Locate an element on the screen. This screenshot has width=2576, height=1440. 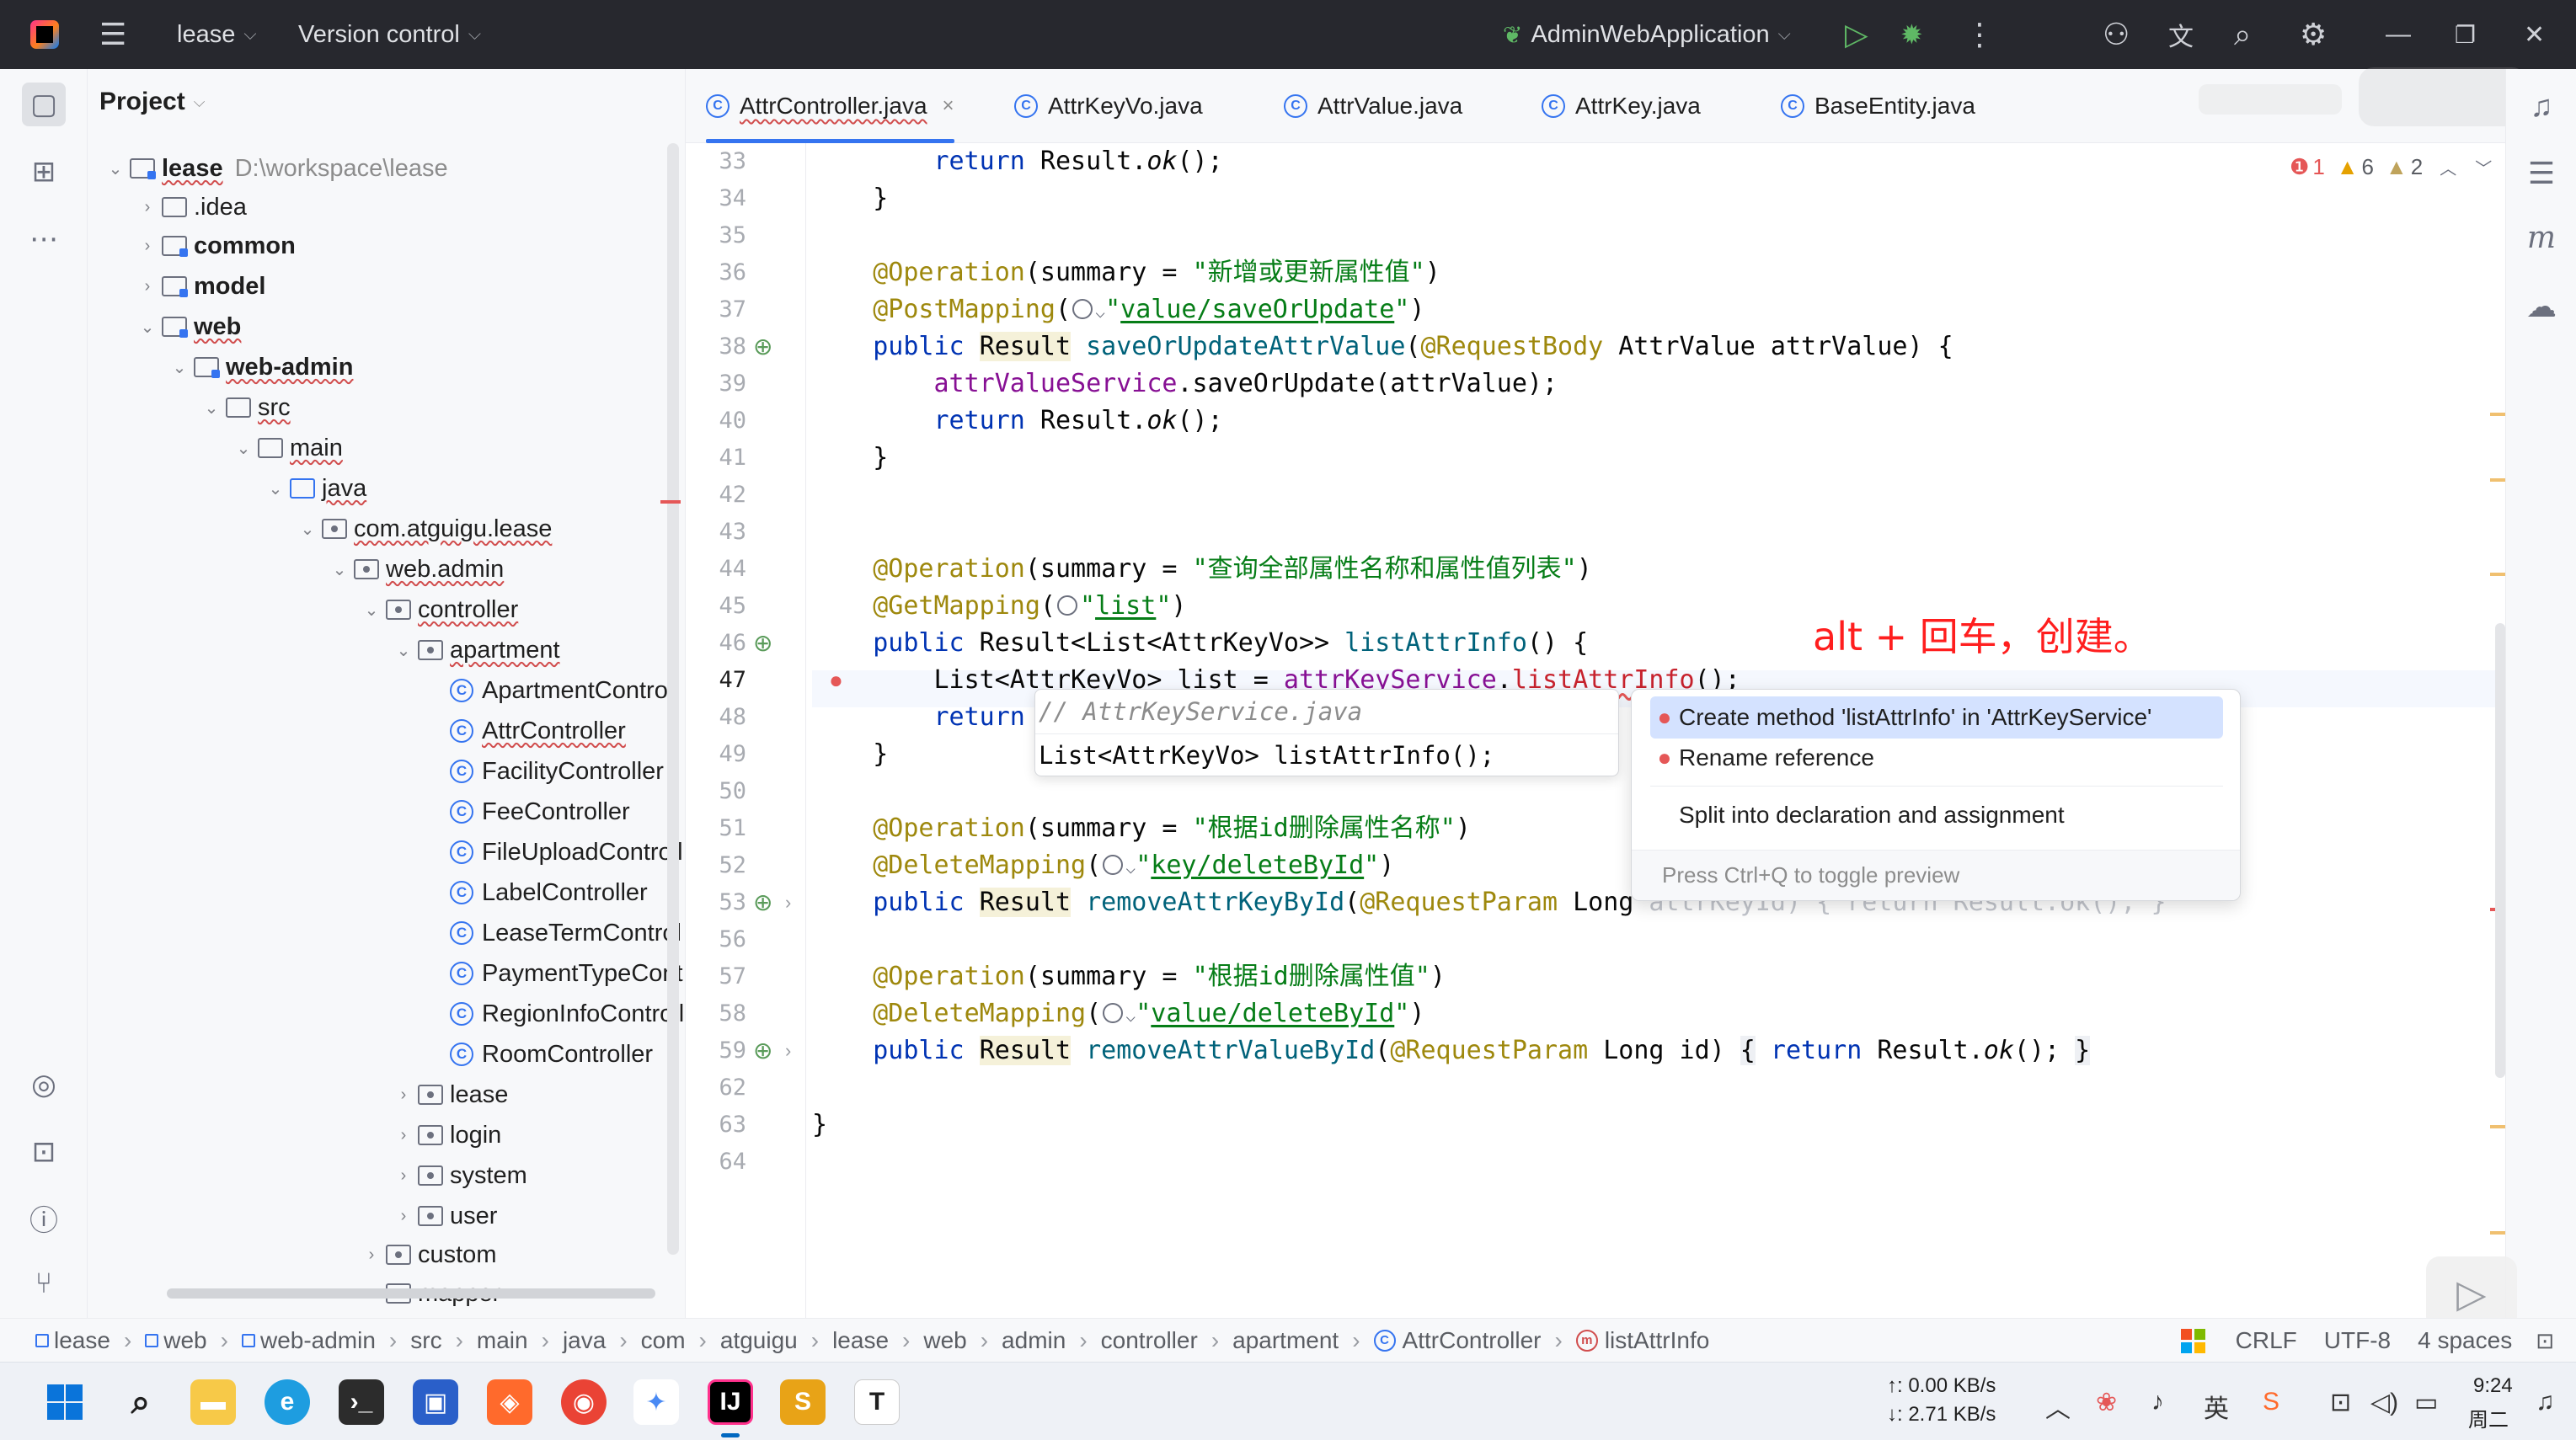
tree-item-class: C LabelController is located at coordinates (549, 892).